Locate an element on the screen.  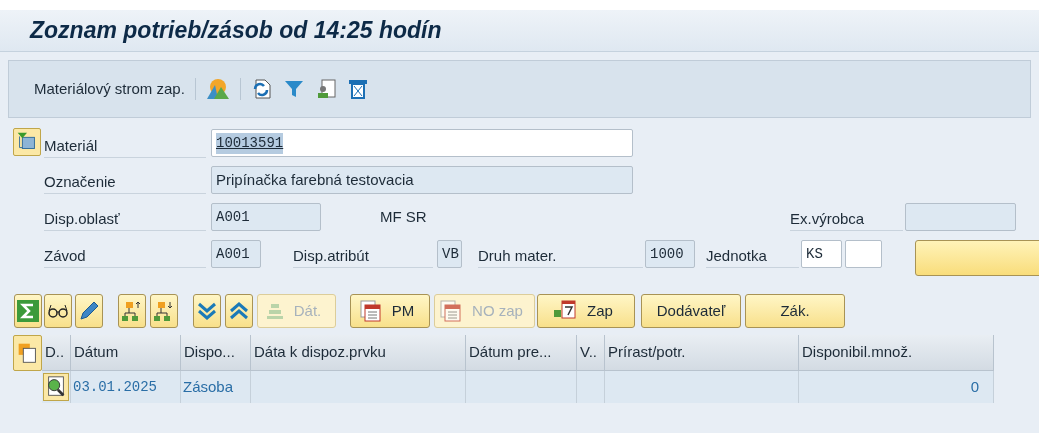
column-header: V.. is located at coordinates (591, 352).